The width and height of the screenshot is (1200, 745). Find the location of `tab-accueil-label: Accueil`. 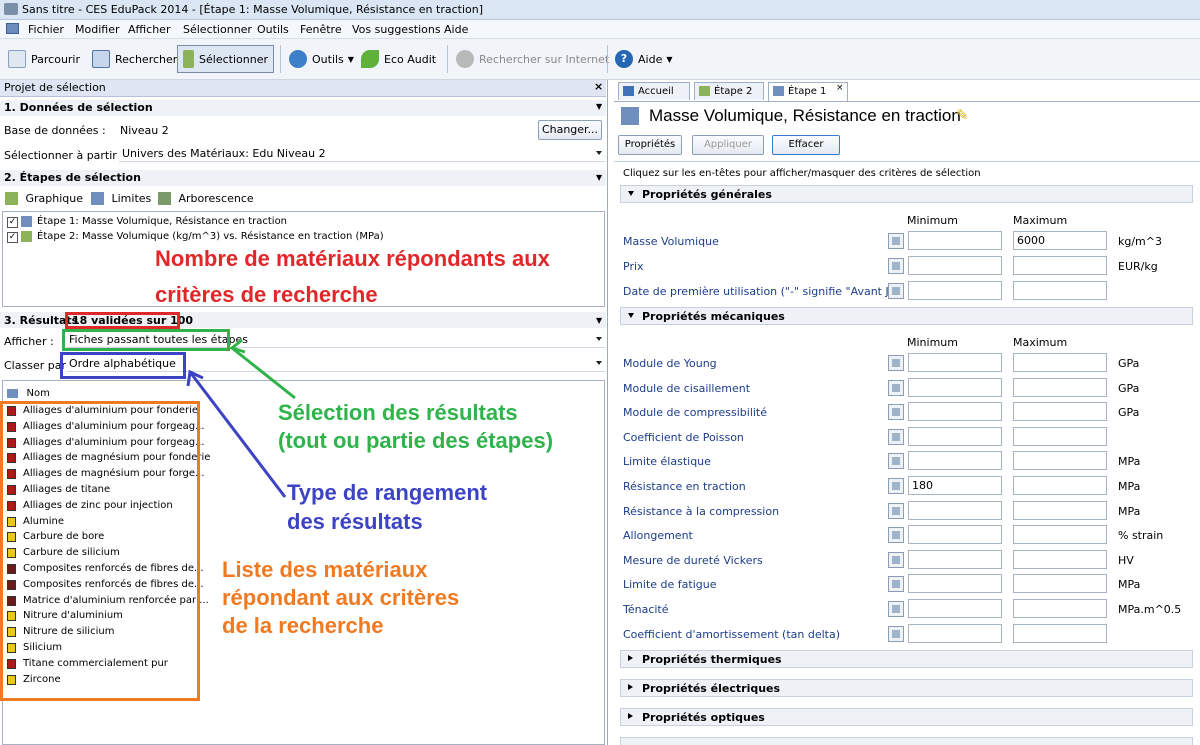

tab-accueil-label: Accueil is located at coordinates (656, 91).